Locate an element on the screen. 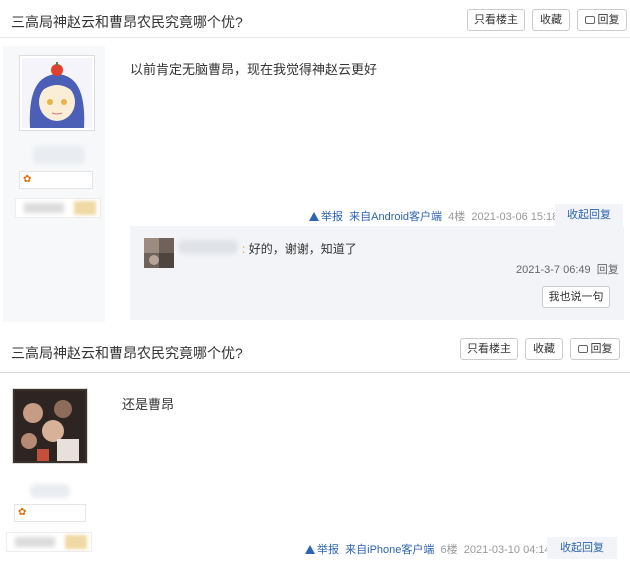 This screenshot has height=566, width=630. reply-meta: 2021-3-7 06:49 回复 is located at coordinates (567, 269).